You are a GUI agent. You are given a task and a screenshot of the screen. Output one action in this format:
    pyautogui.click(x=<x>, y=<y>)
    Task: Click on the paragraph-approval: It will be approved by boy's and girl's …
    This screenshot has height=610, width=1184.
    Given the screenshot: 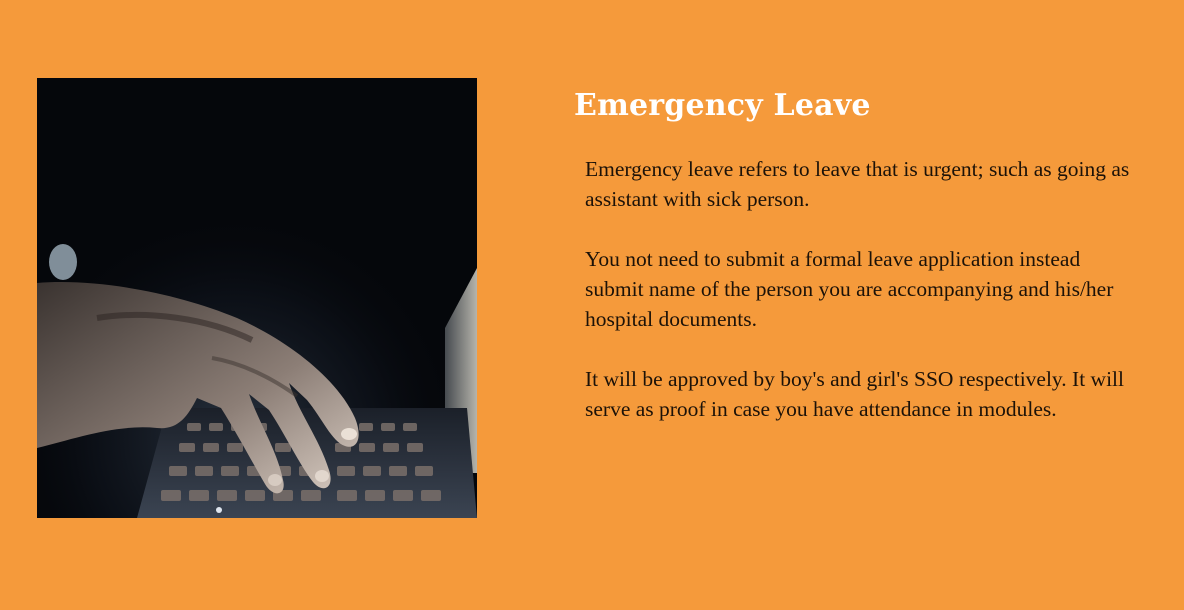 What is the action you would take?
    pyautogui.click(x=854, y=394)
    